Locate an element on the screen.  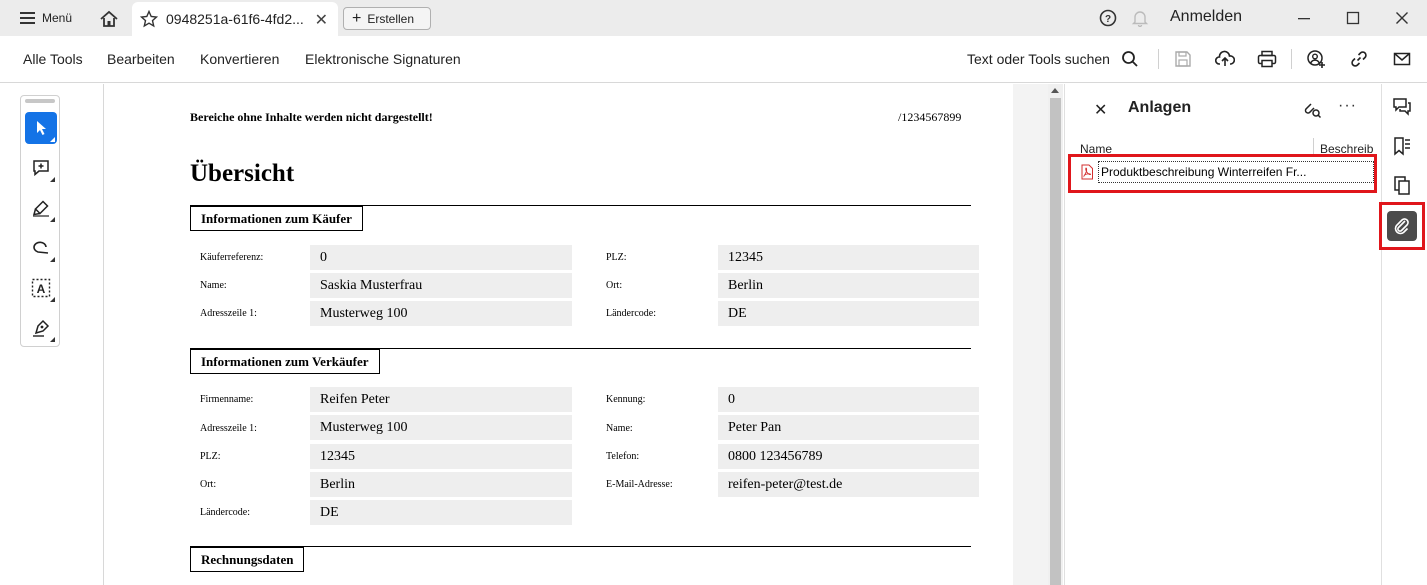
document-id: /1234567899 is located at coordinates (930, 117).